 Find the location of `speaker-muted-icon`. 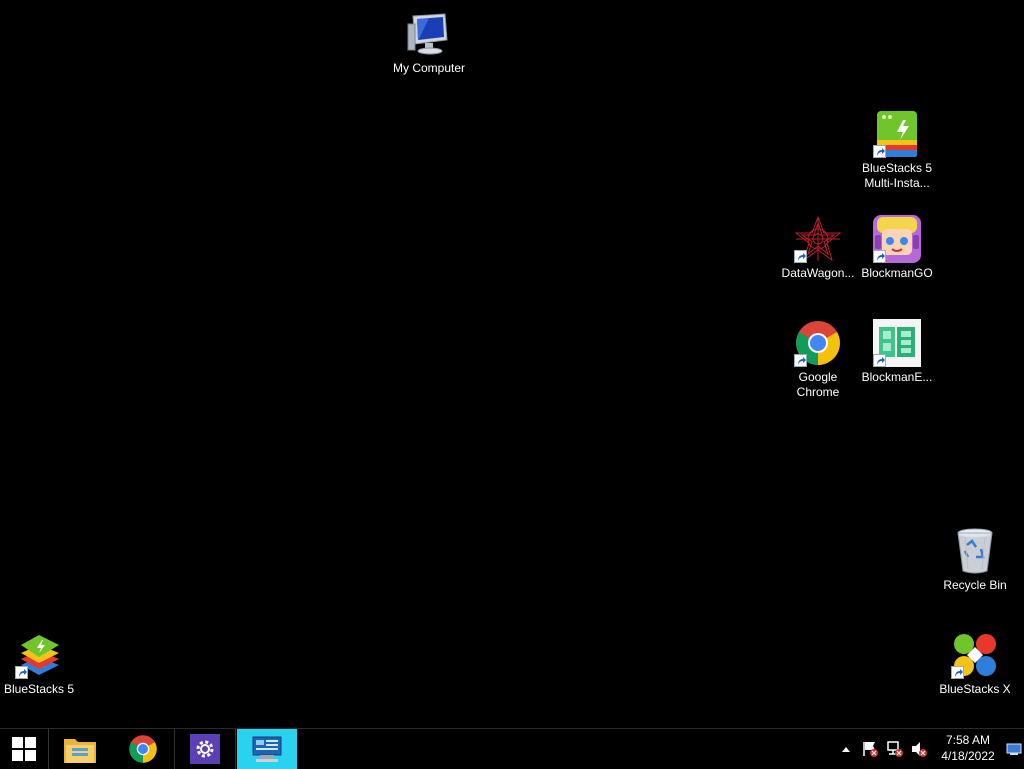

speaker-muted-icon is located at coordinates (919, 749).